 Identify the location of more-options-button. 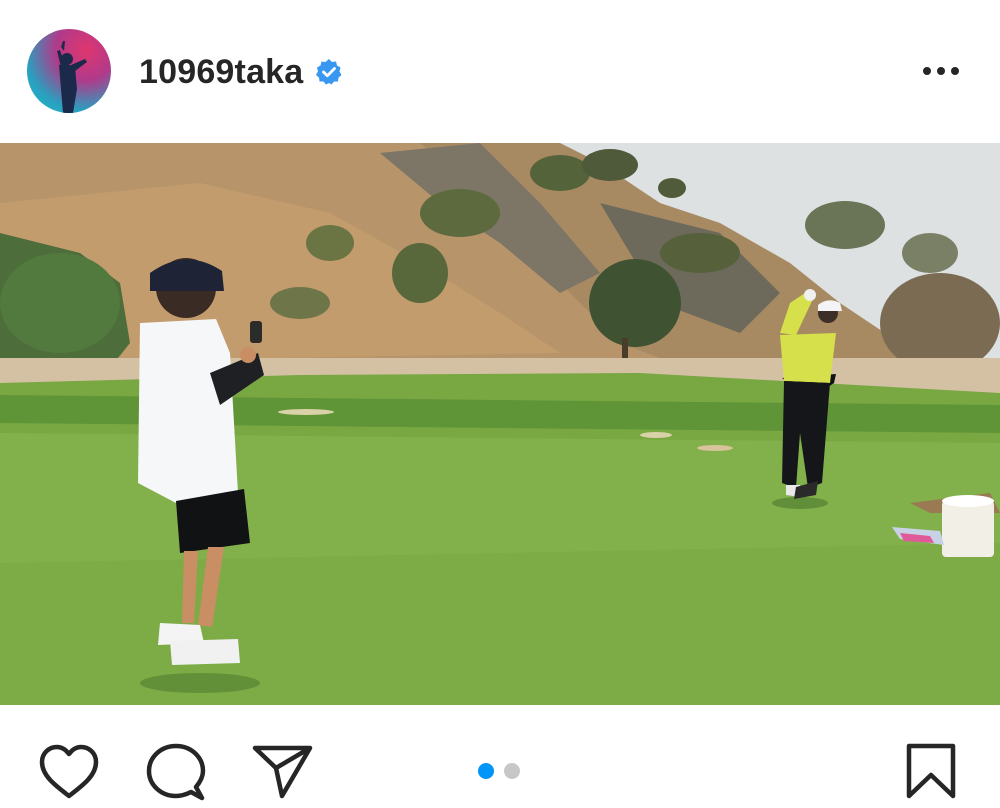
(941, 71).